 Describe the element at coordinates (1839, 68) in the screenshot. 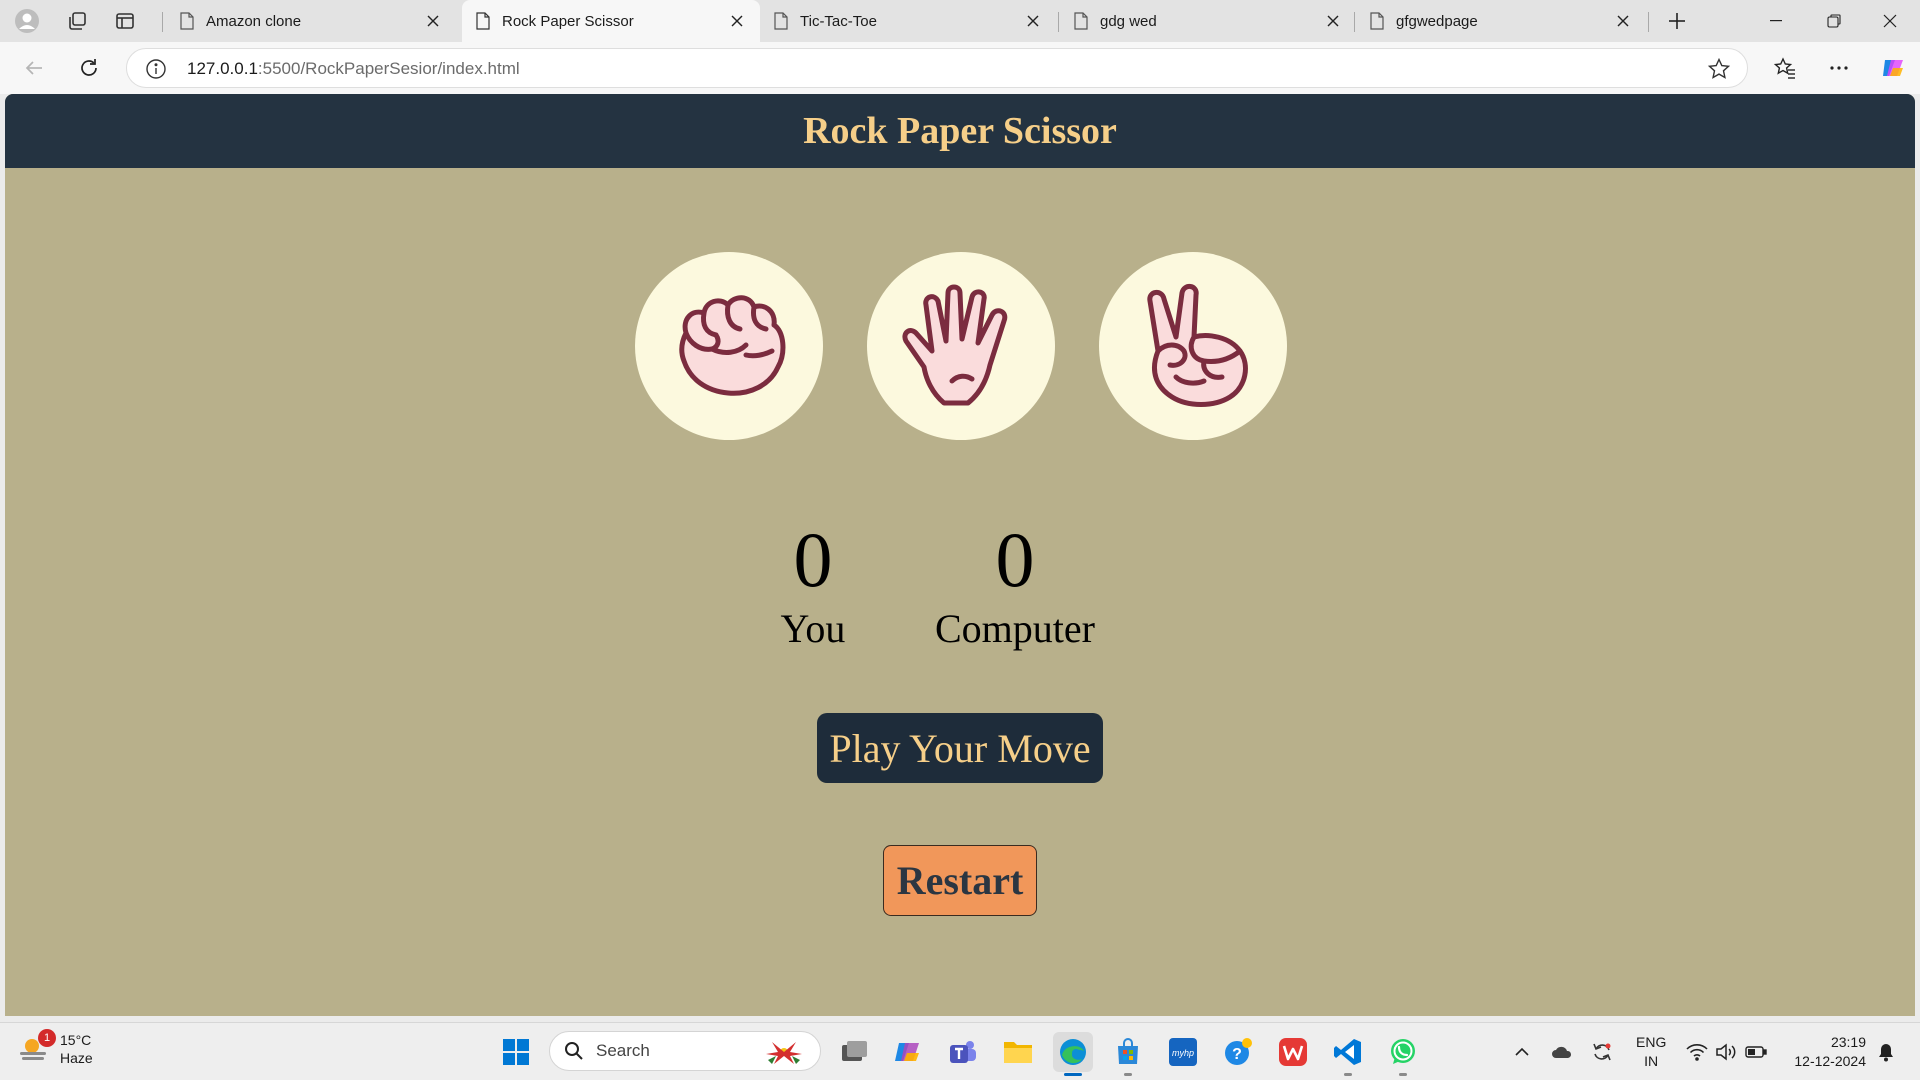

I see `more-options-icon` at that location.